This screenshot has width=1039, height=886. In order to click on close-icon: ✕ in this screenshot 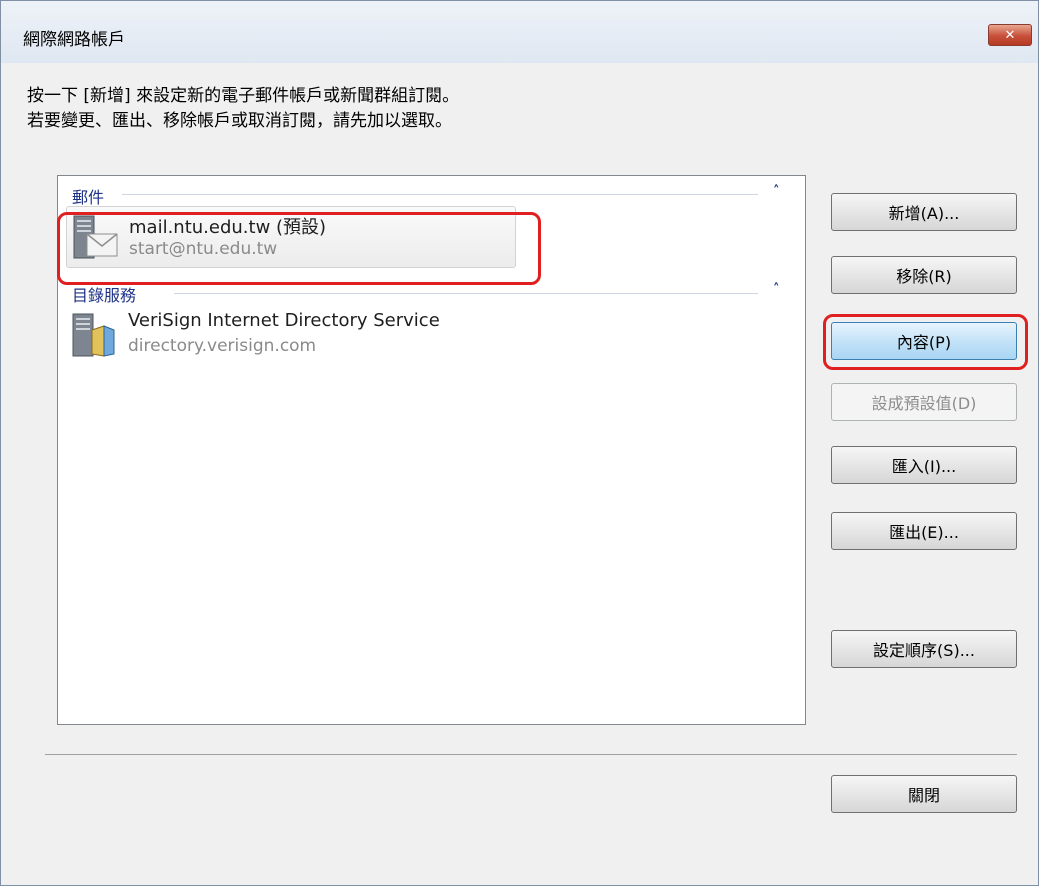, I will do `click(1010, 35)`.